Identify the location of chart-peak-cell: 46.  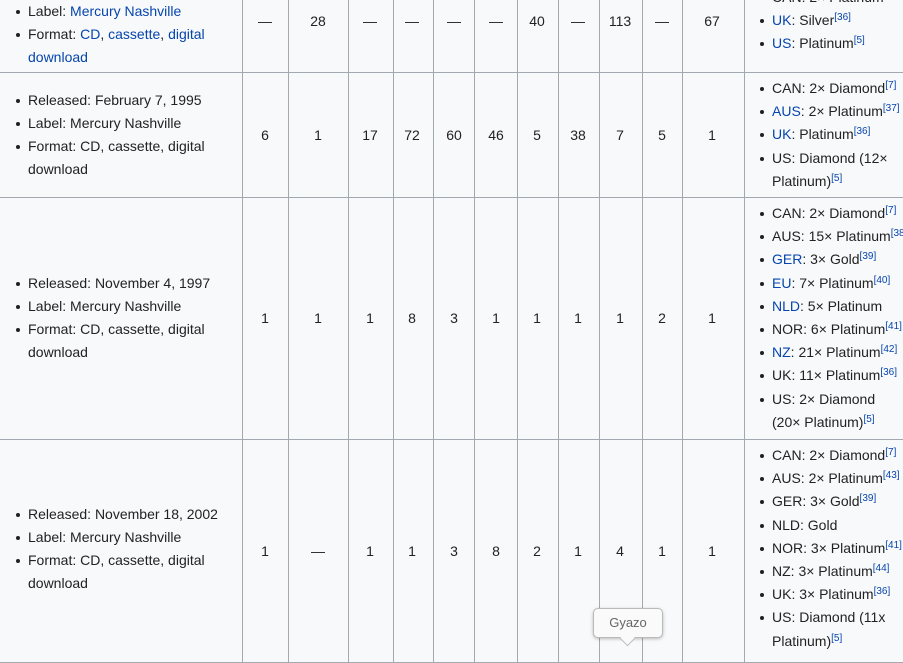
(496, 134).